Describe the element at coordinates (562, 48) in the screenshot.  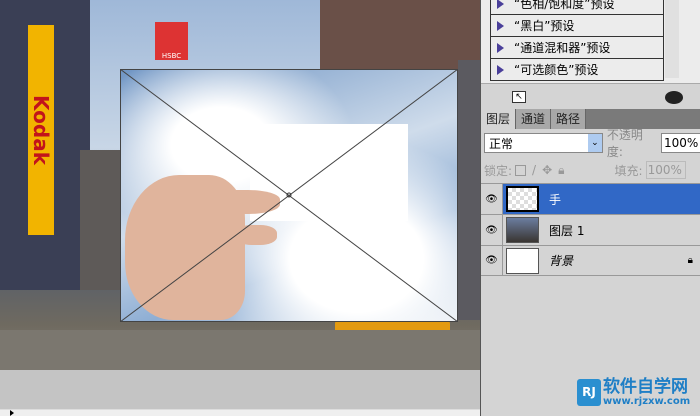
I see `preset-label: “通道混和器”预设` at that location.